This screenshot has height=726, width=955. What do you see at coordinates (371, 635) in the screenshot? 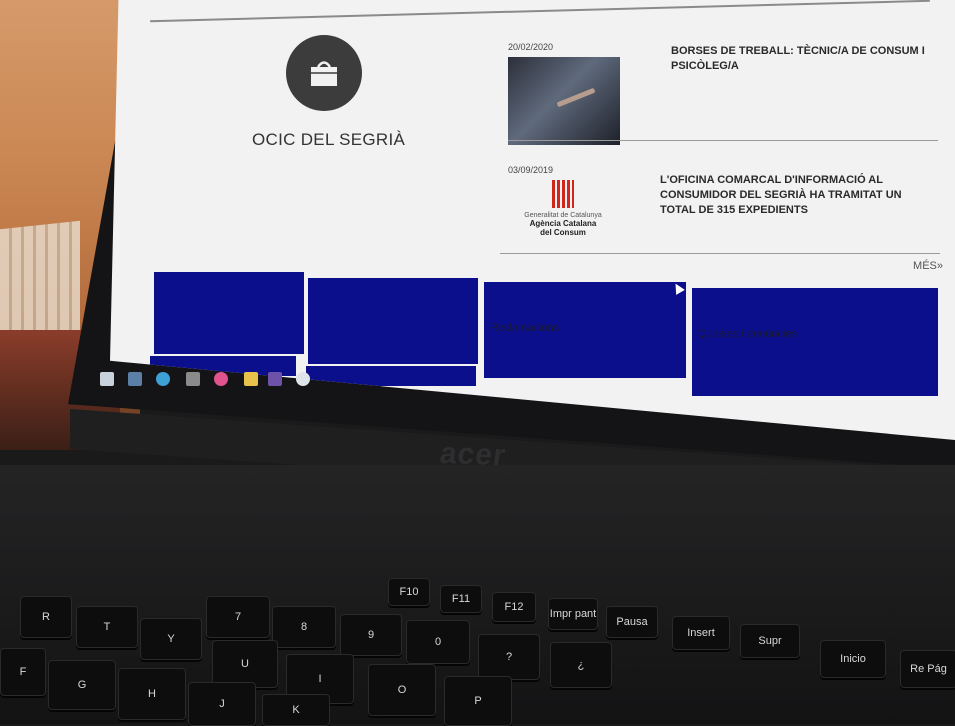
I see `keyboard-key: 9` at bounding box center [371, 635].